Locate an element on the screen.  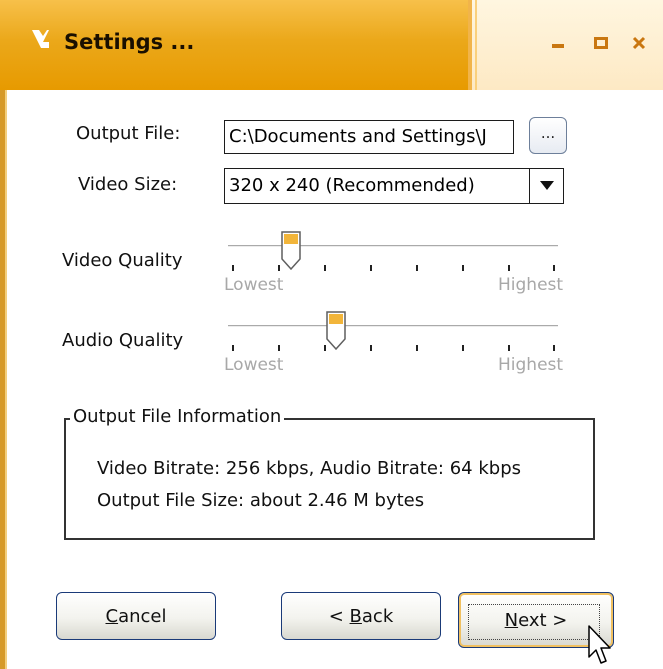
video-size-select: 320 x 240 (Recommended) is located at coordinates (394, 186).